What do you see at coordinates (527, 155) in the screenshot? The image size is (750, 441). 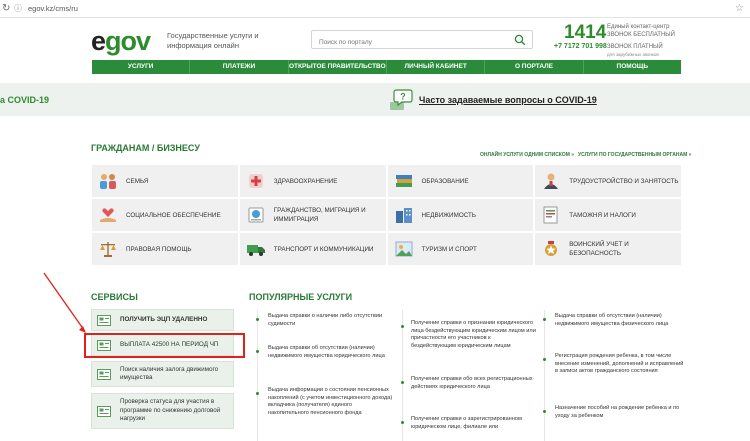 I see `services-list-link: ОНЛАЙН УСЛУГИ ОДНИМ СПИСКОМ »` at bounding box center [527, 155].